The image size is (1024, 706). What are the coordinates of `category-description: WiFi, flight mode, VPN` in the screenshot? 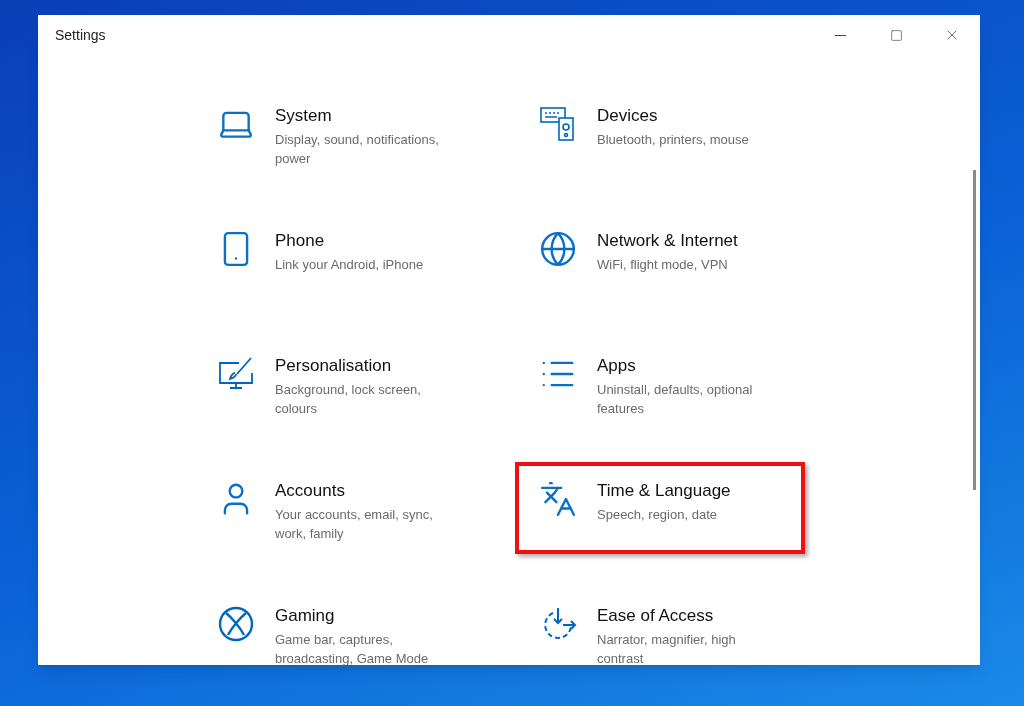 It's located at (663, 265).